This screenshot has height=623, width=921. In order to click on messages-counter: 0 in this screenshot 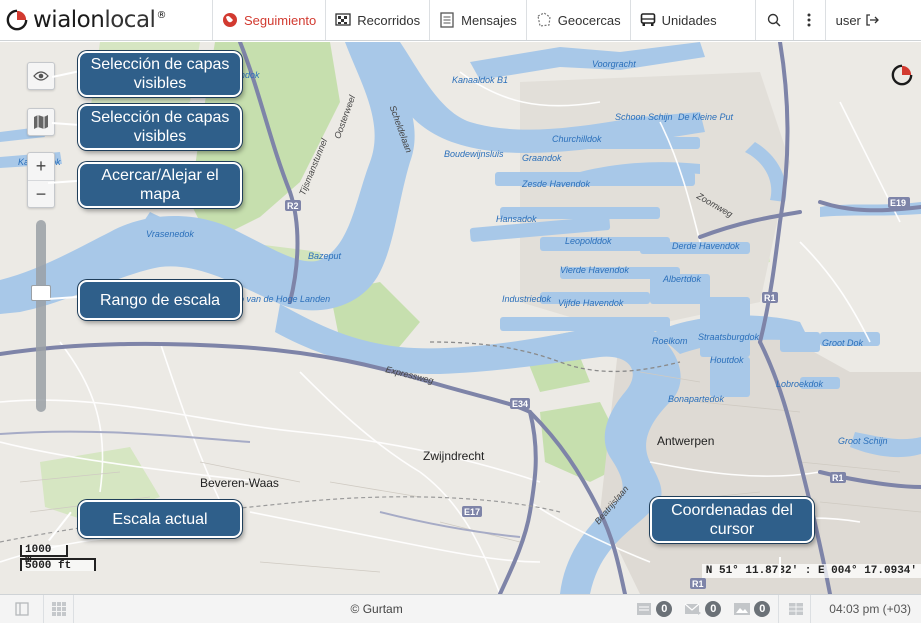, I will do `click(702, 609)`.